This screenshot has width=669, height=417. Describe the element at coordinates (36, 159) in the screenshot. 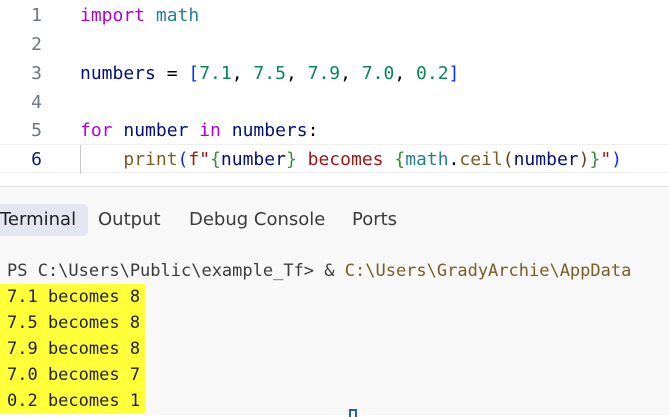

I see `line-number: 6` at that location.